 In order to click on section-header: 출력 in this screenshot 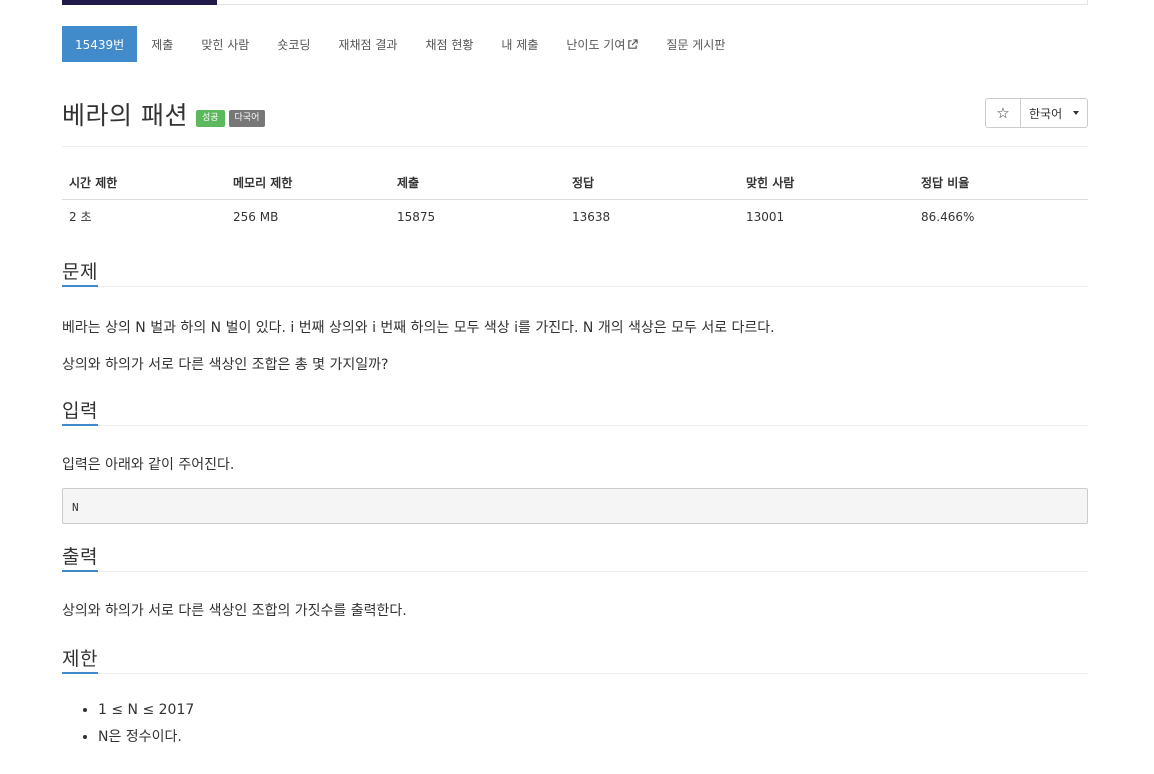, I will do `click(575, 557)`.